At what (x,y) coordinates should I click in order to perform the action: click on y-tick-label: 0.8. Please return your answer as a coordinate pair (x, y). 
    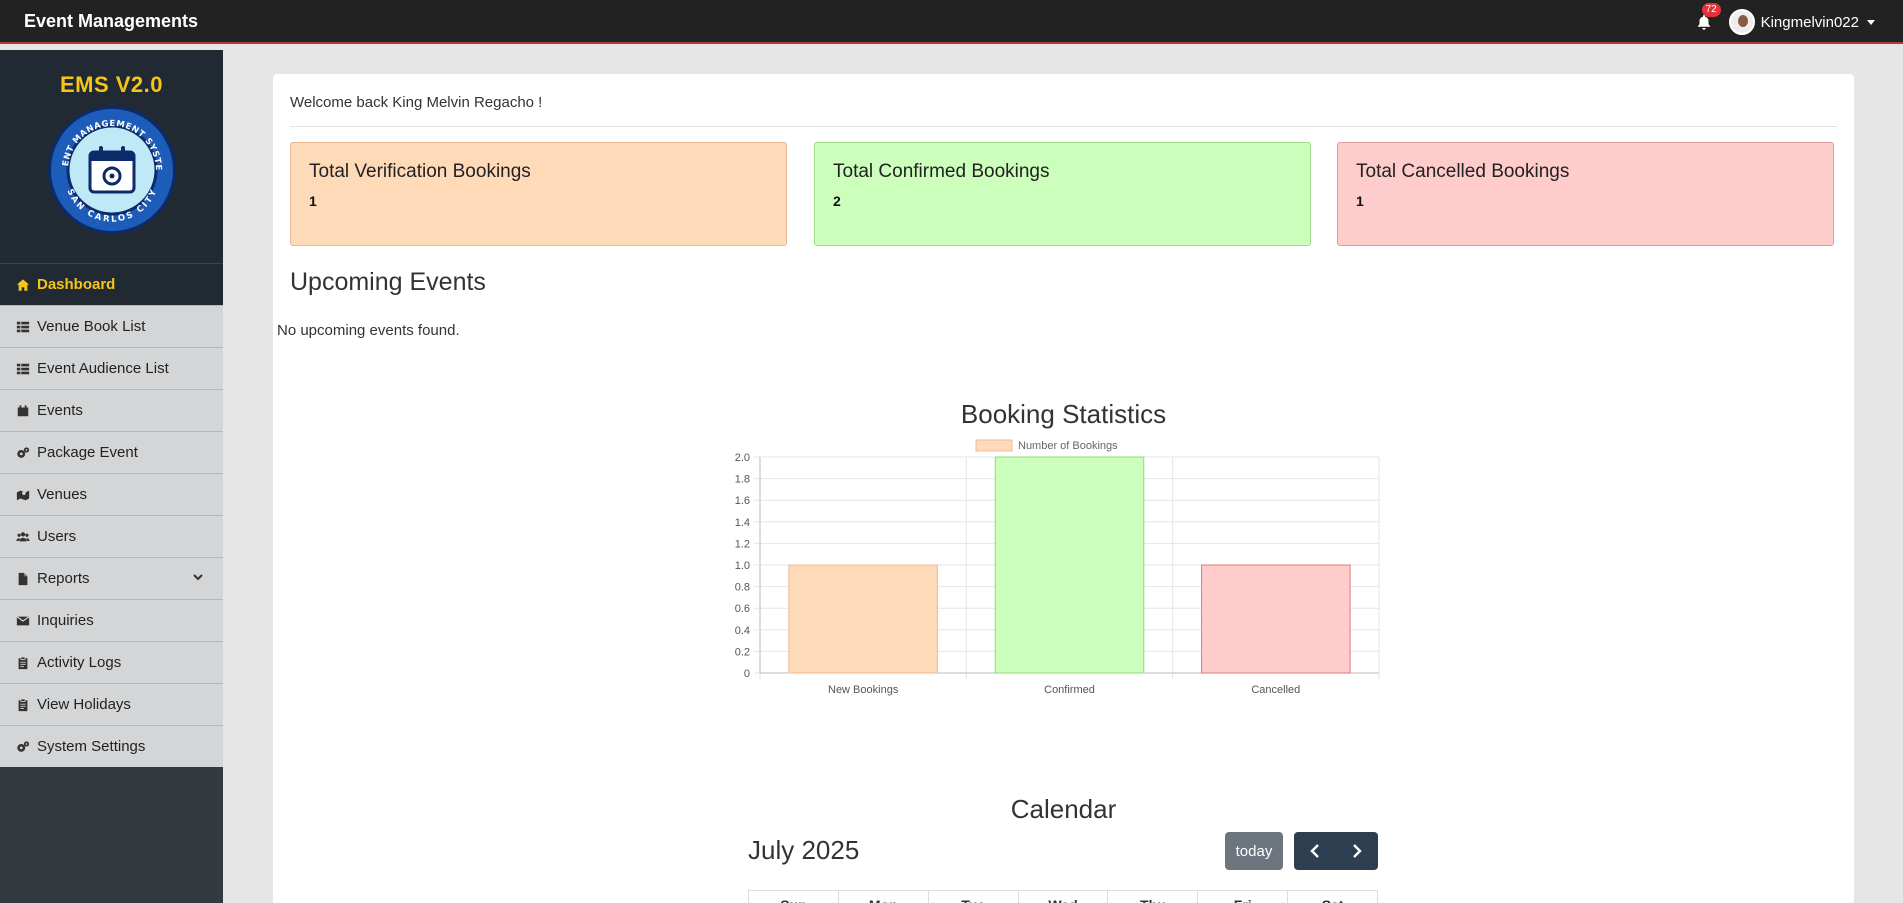
    Looking at the image, I should click on (742, 588).